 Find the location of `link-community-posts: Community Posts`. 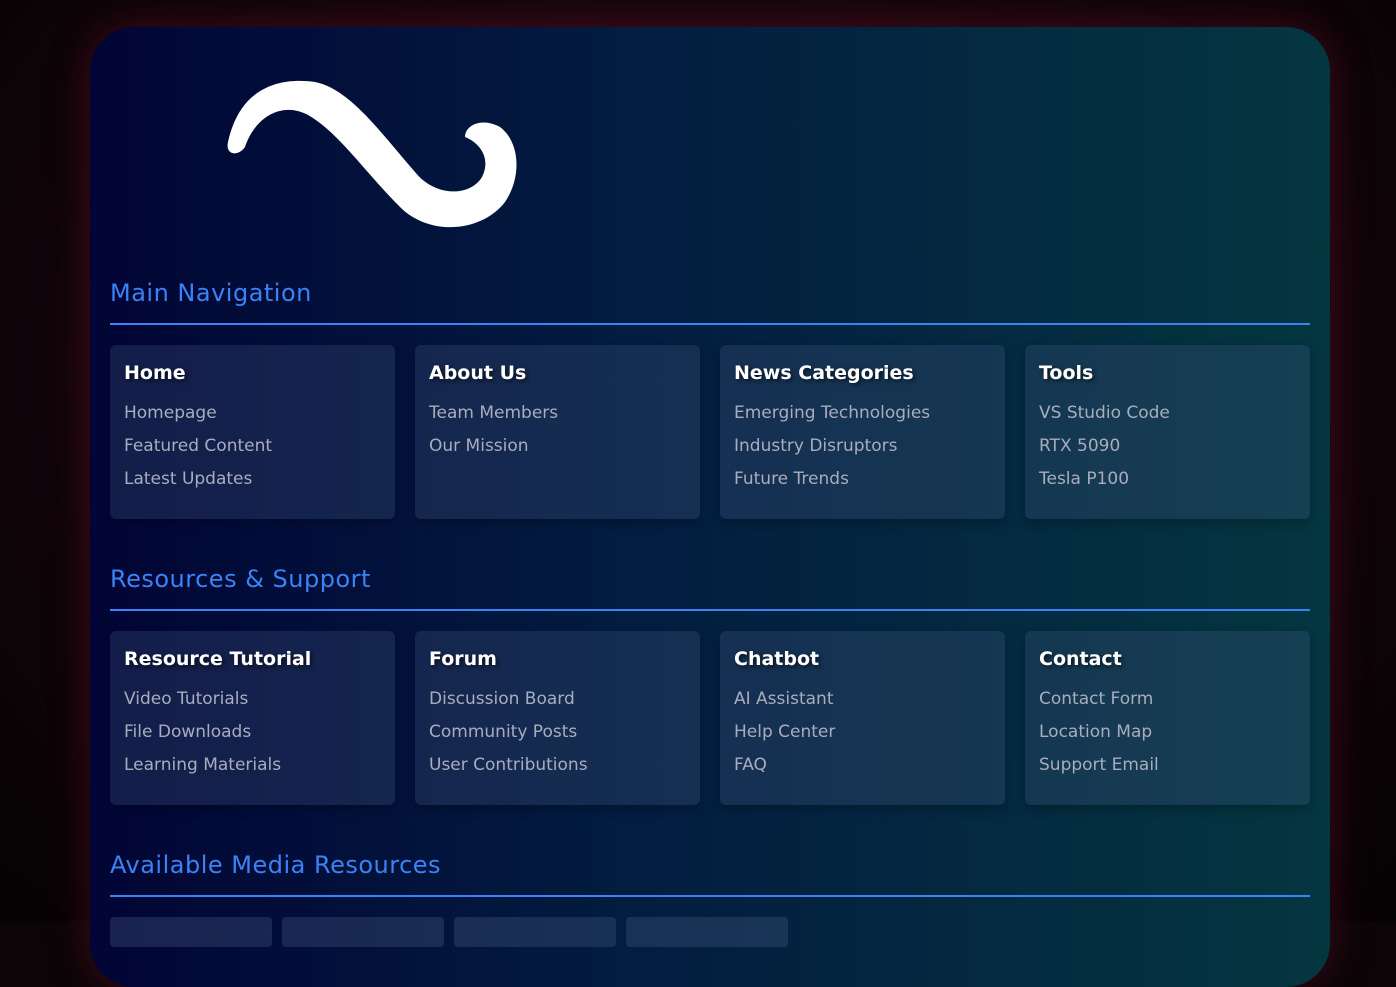

link-community-posts: Community Posts is located at coordinates (557, 732).